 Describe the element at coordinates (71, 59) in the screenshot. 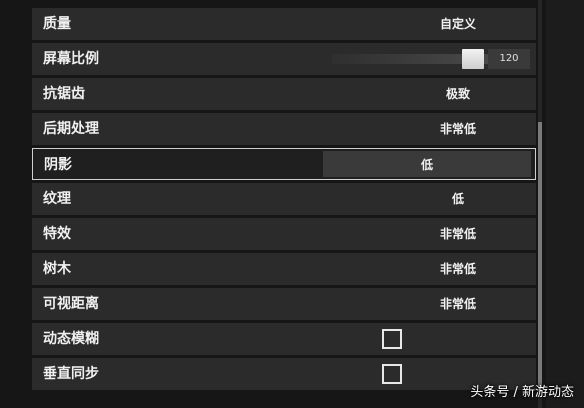

I see `setting-label: 屏幕比例` at that location.